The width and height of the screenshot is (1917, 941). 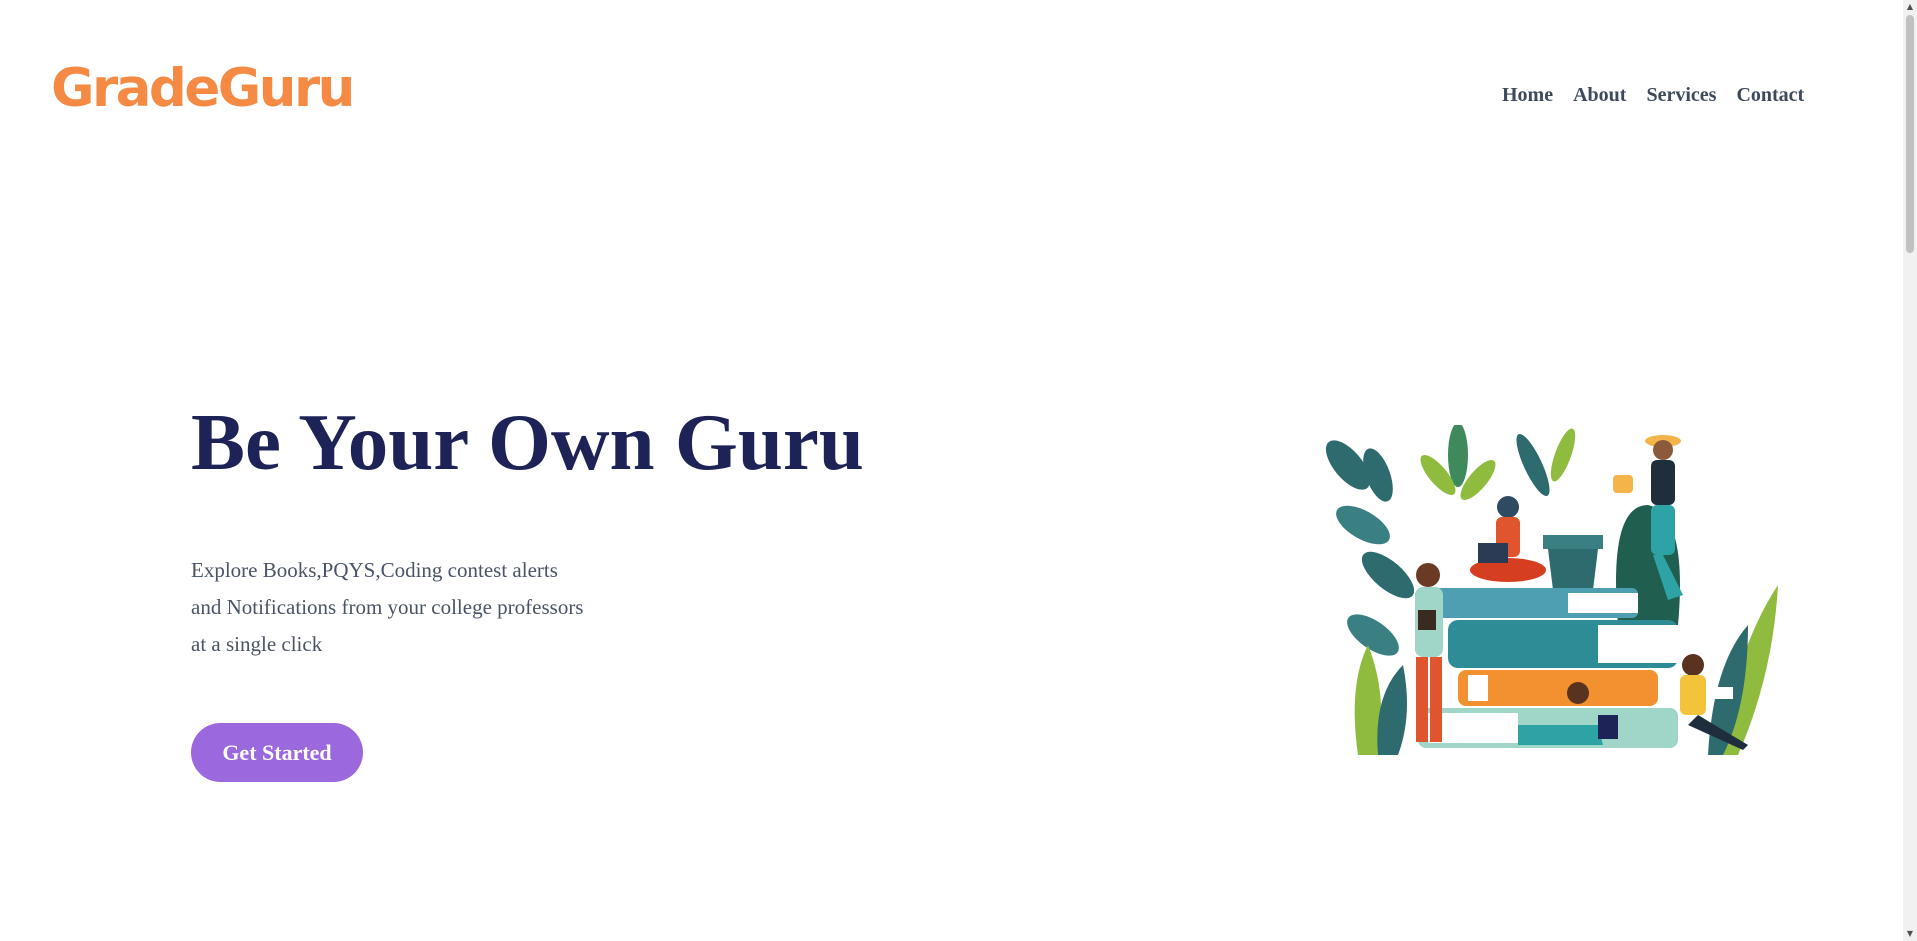 What do you see at coordinates (1770, 95) in the screenshot?
I see `nav-link-contact: Contact` at bounding box center [1770, 95].